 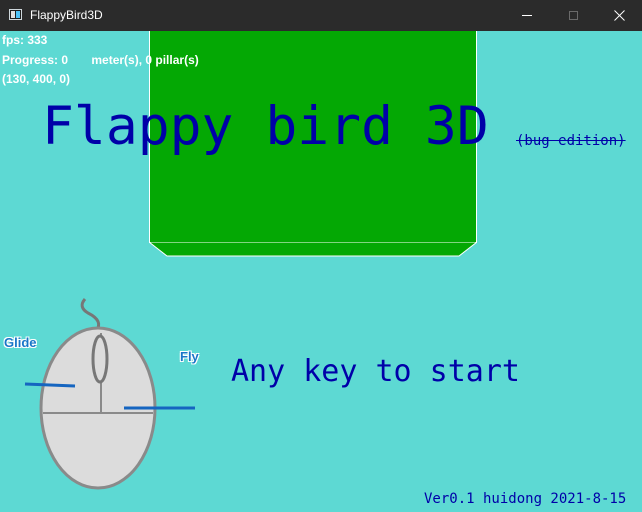 What do you see at coordinates (100, 60) in the screenshot?
I see `progress-readout: Progress: 0 meter(s), 0 pillar(s)` at bounding box center [100, 60].